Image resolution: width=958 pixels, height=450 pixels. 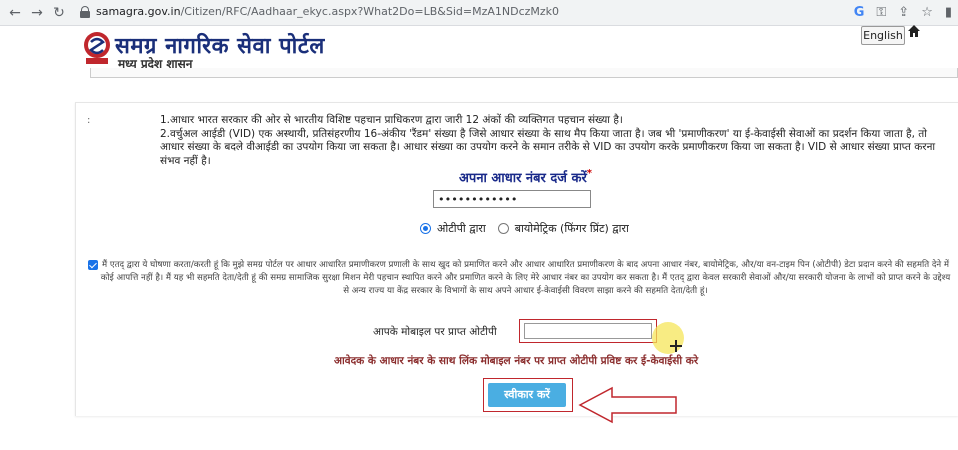 I want to click on forward-arrow-icon: →, so click(x=37, y=13).